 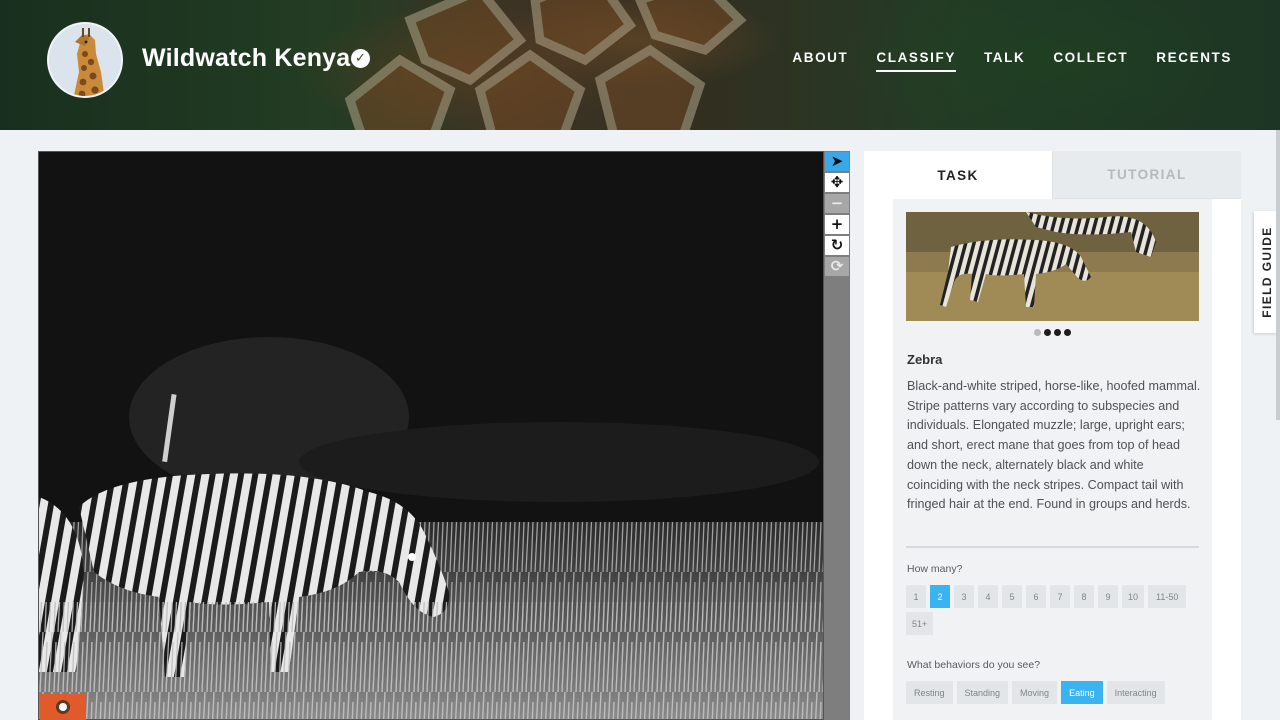 What do you see at coordinates (837, 182) in the screenshot?
I see `move-icon: ✥` at bounding box center [837, 182].